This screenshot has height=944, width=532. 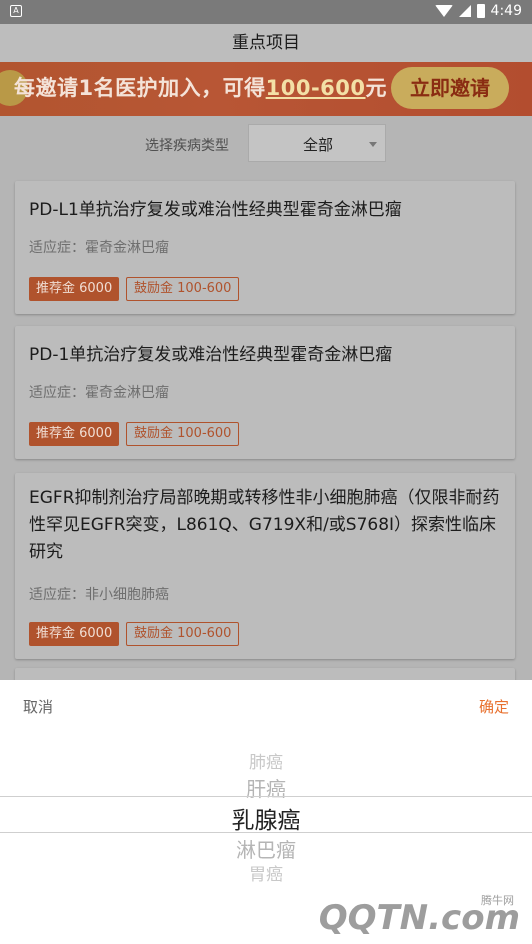 What do you see at coordinates (266, 760) in the screenshot?
I see `picker-option: 肺癌` at bounding box center [266, 760].